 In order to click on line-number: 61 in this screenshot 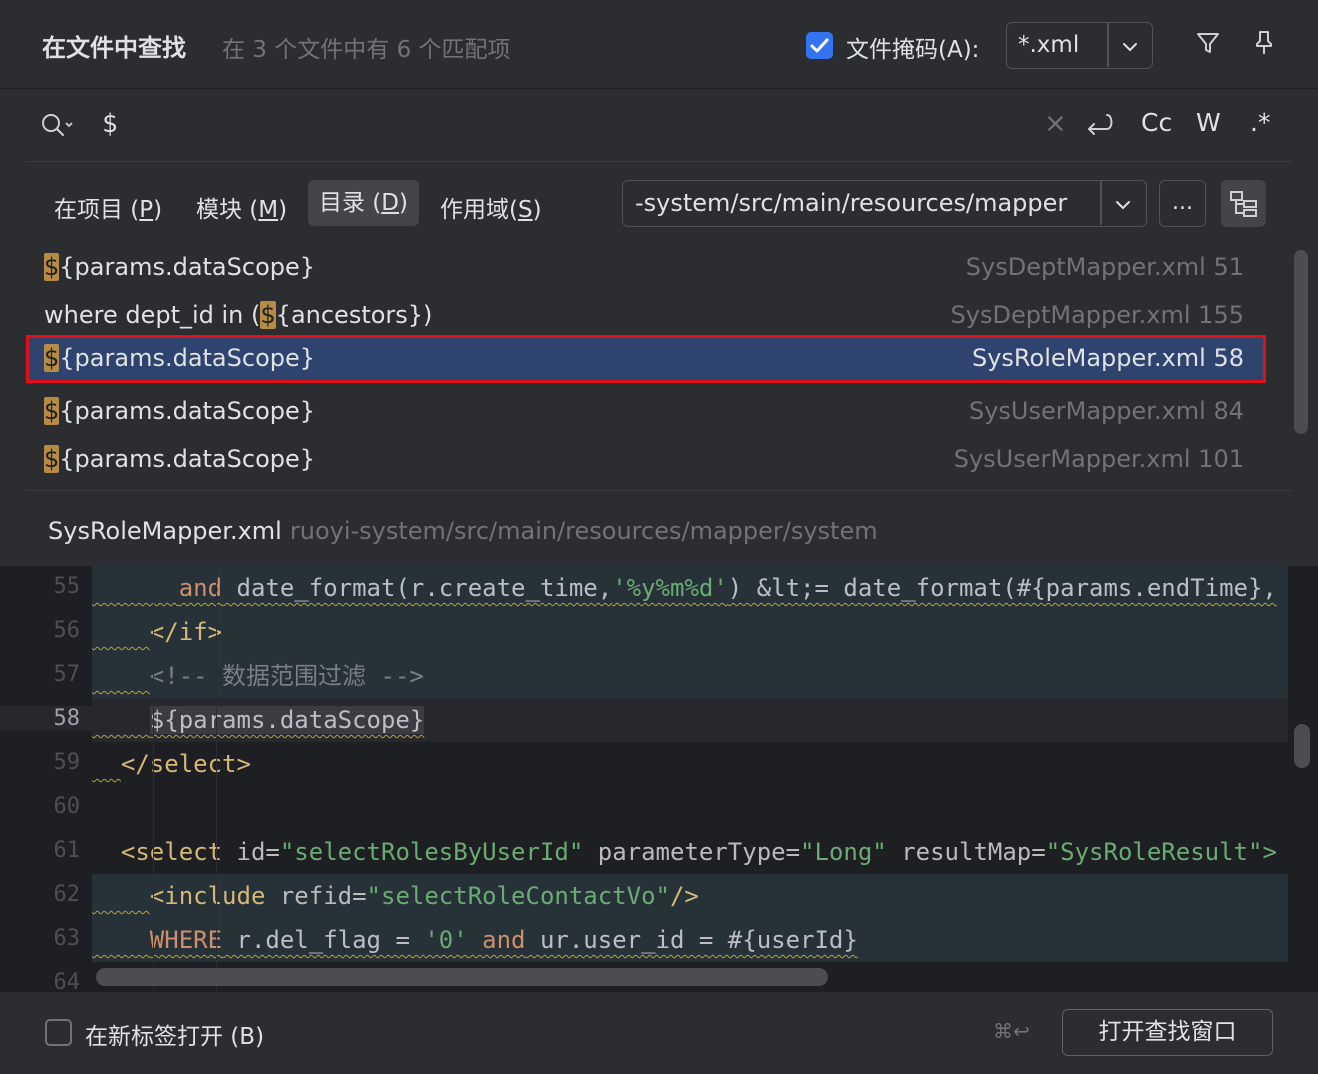, I will do `click(67, 850)`.